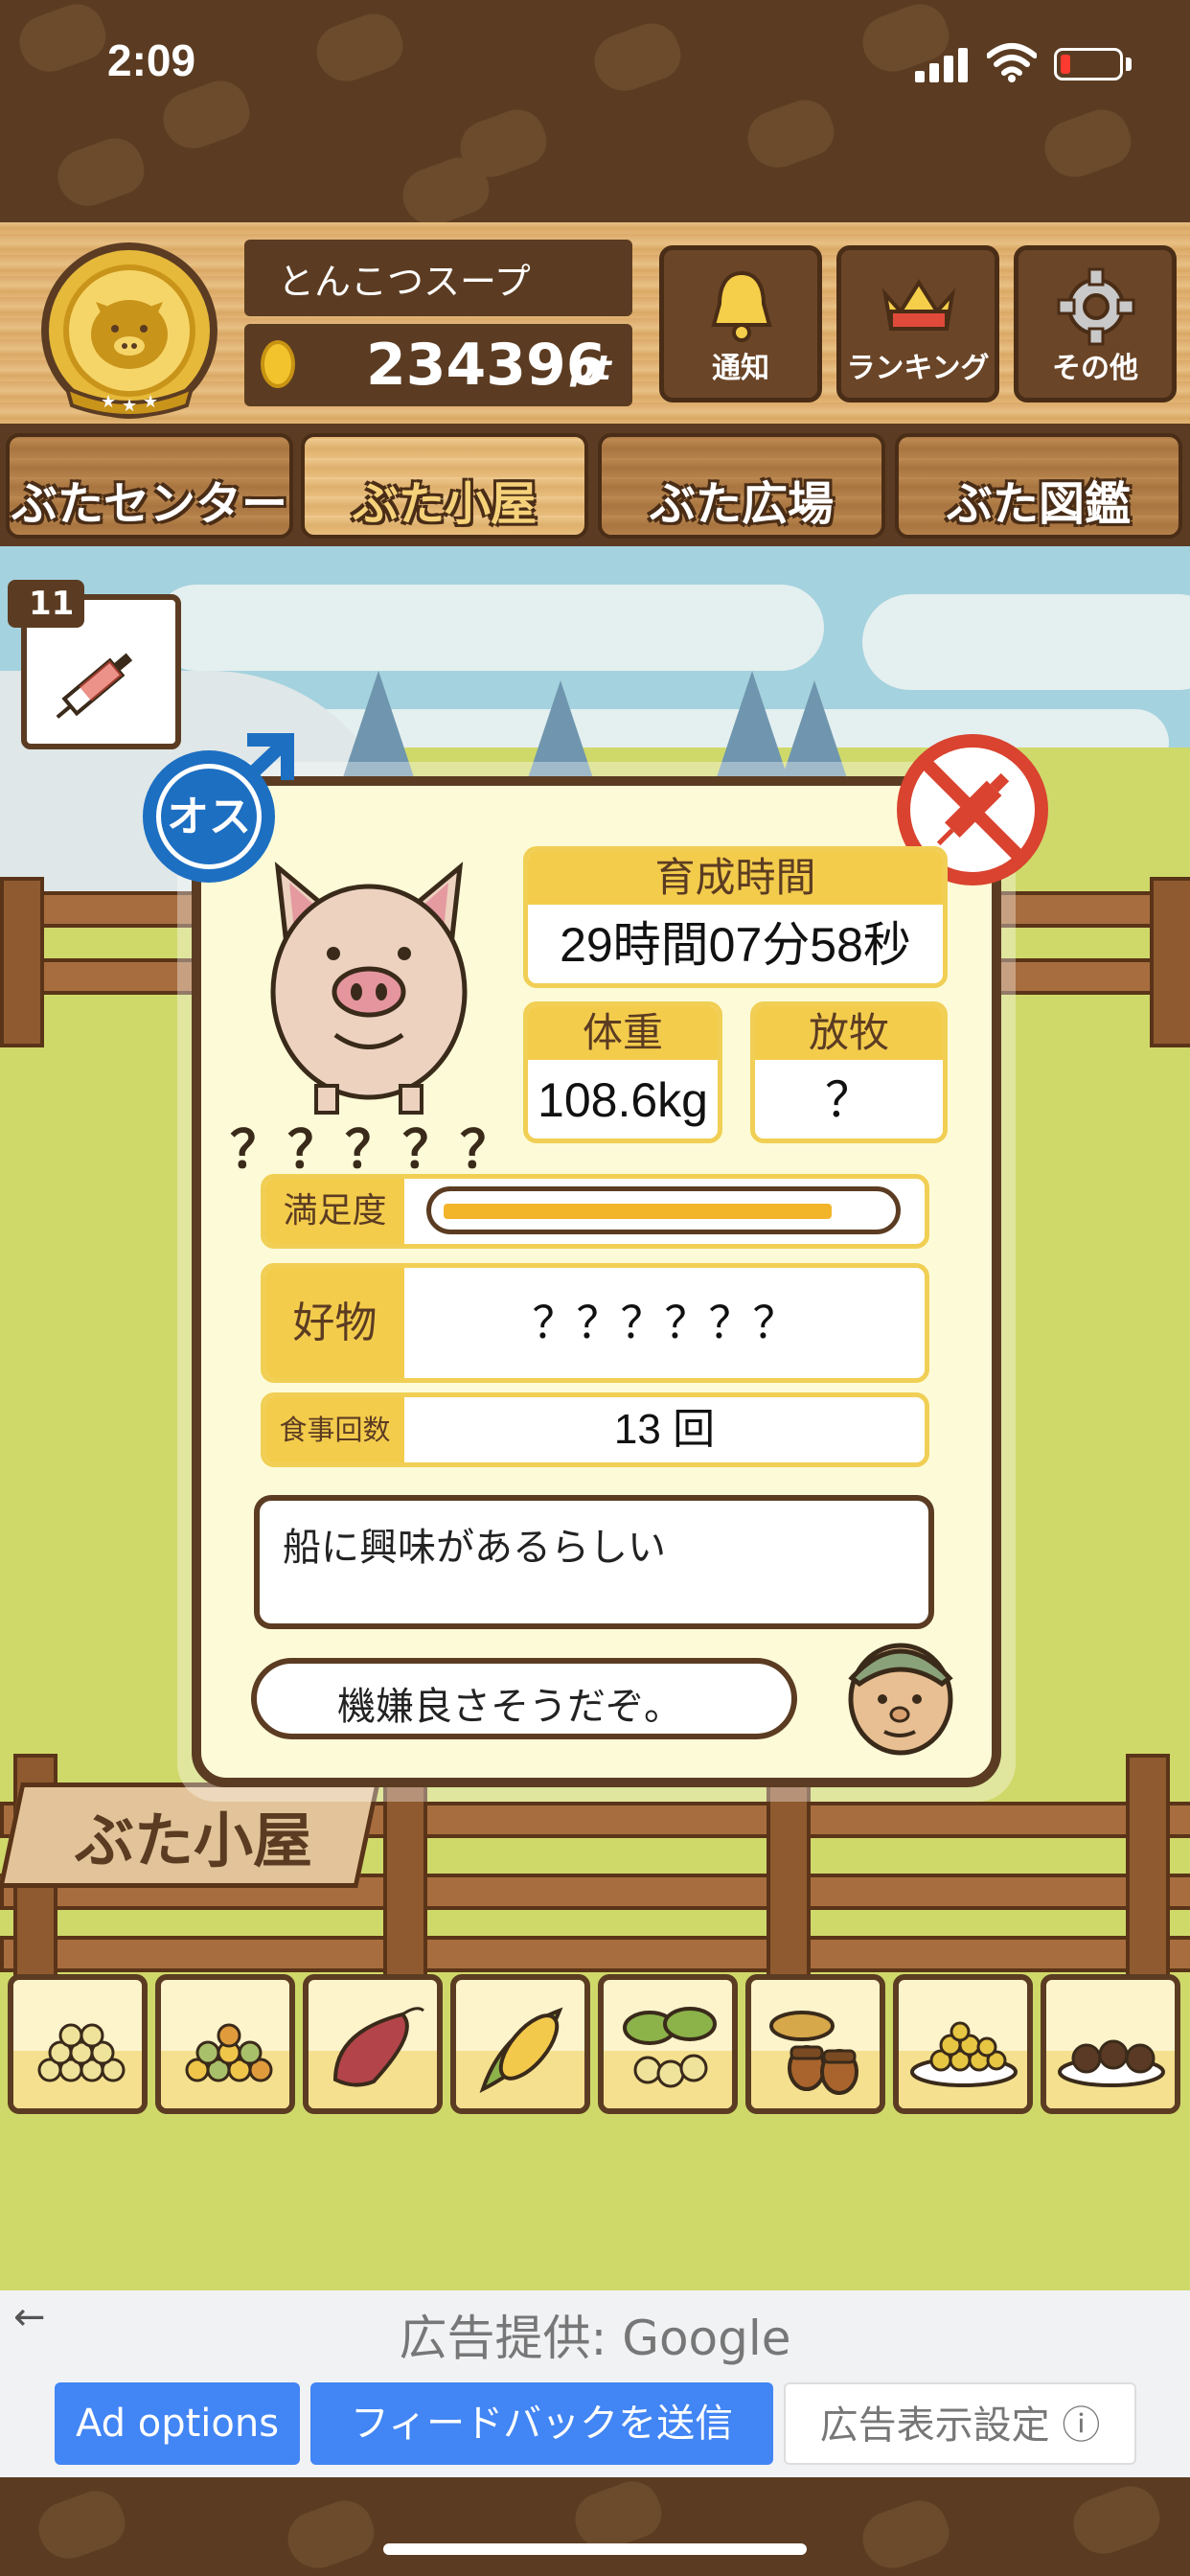 This screenshot has height=2576, width=1190. I want to click on other-button: その他, so click(1096, 323).